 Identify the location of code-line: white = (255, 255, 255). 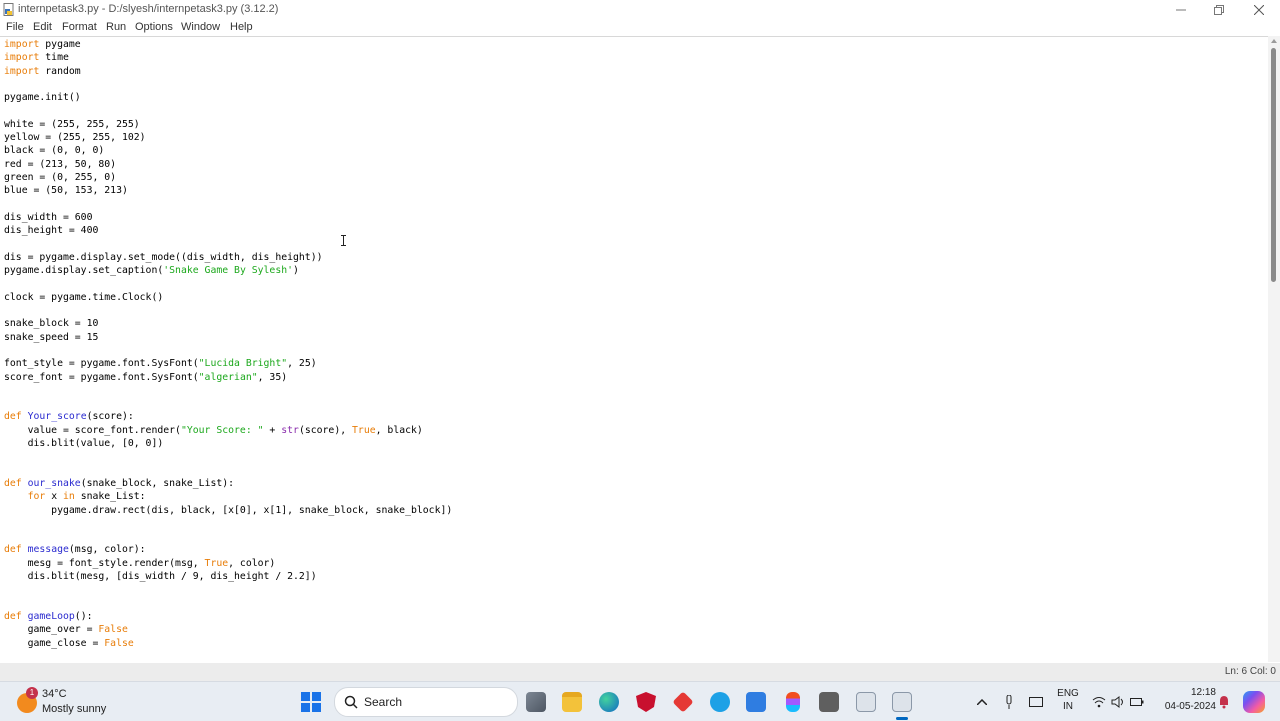
(72, 124).